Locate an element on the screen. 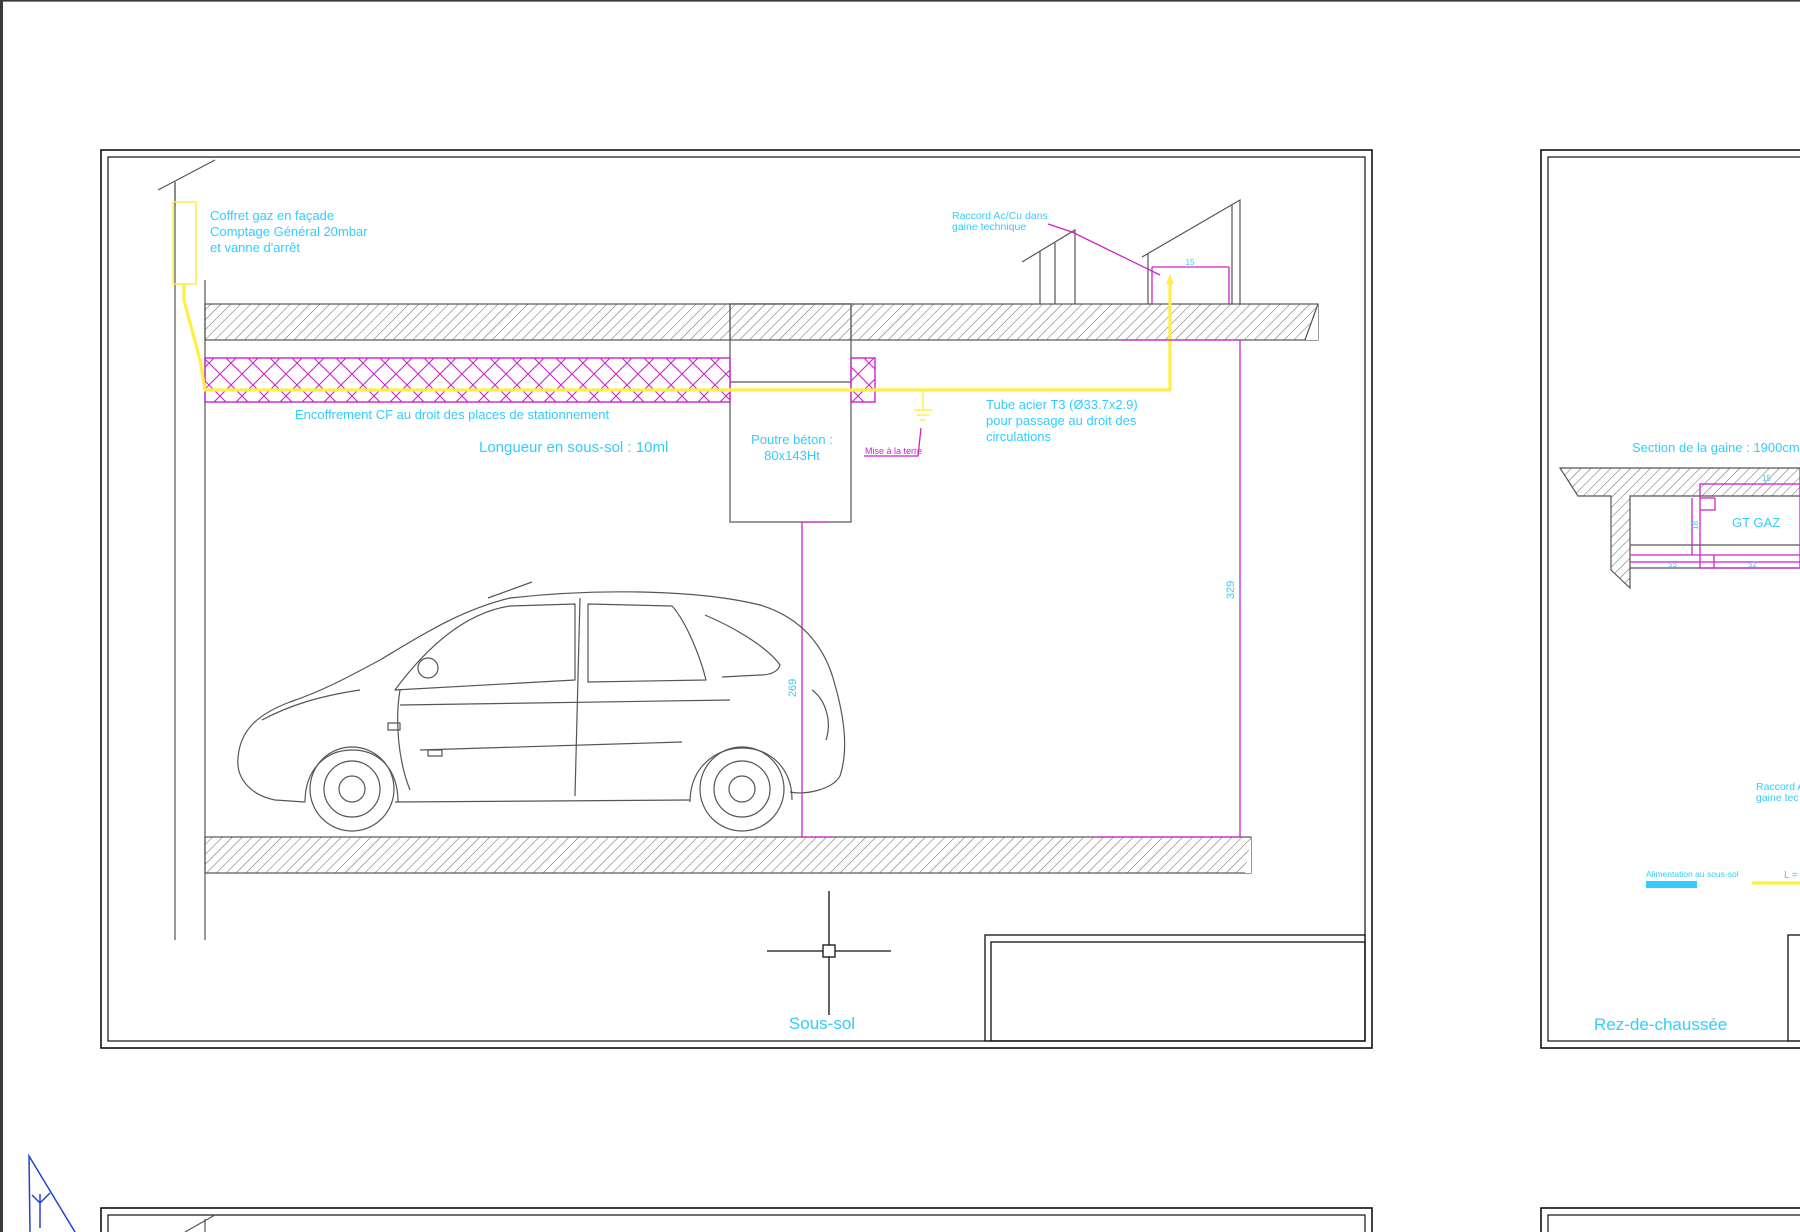 This screenshot has height=1232, width=1800. view-title-sous-sol: Sous-sol is located at coordinates (822, 1023).